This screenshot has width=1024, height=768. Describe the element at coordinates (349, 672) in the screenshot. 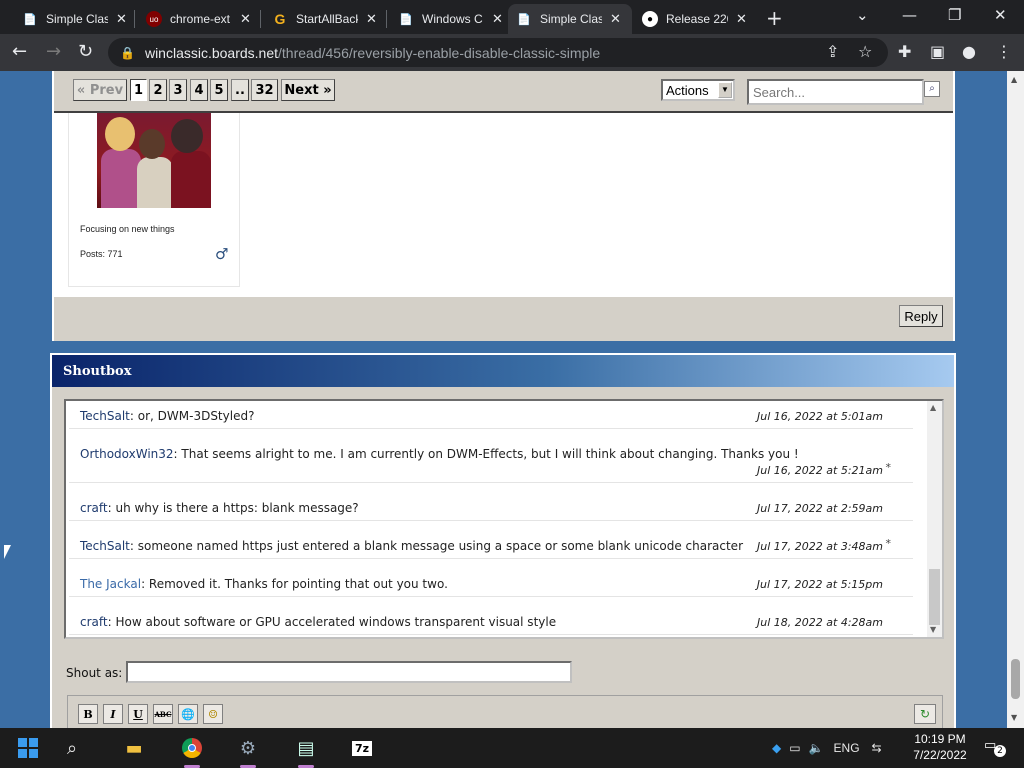

I see `shout-input` at that location.